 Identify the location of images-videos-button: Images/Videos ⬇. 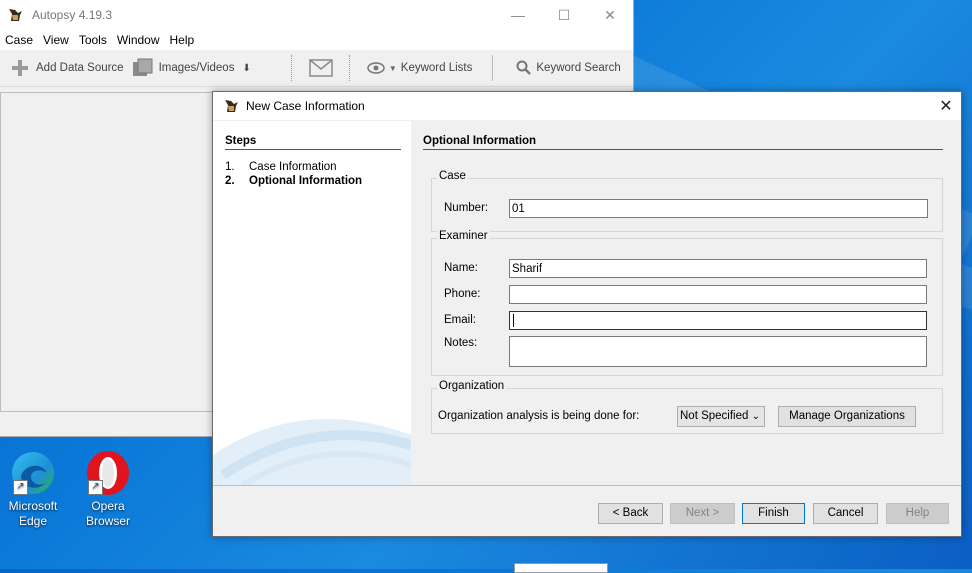
(191, 68).